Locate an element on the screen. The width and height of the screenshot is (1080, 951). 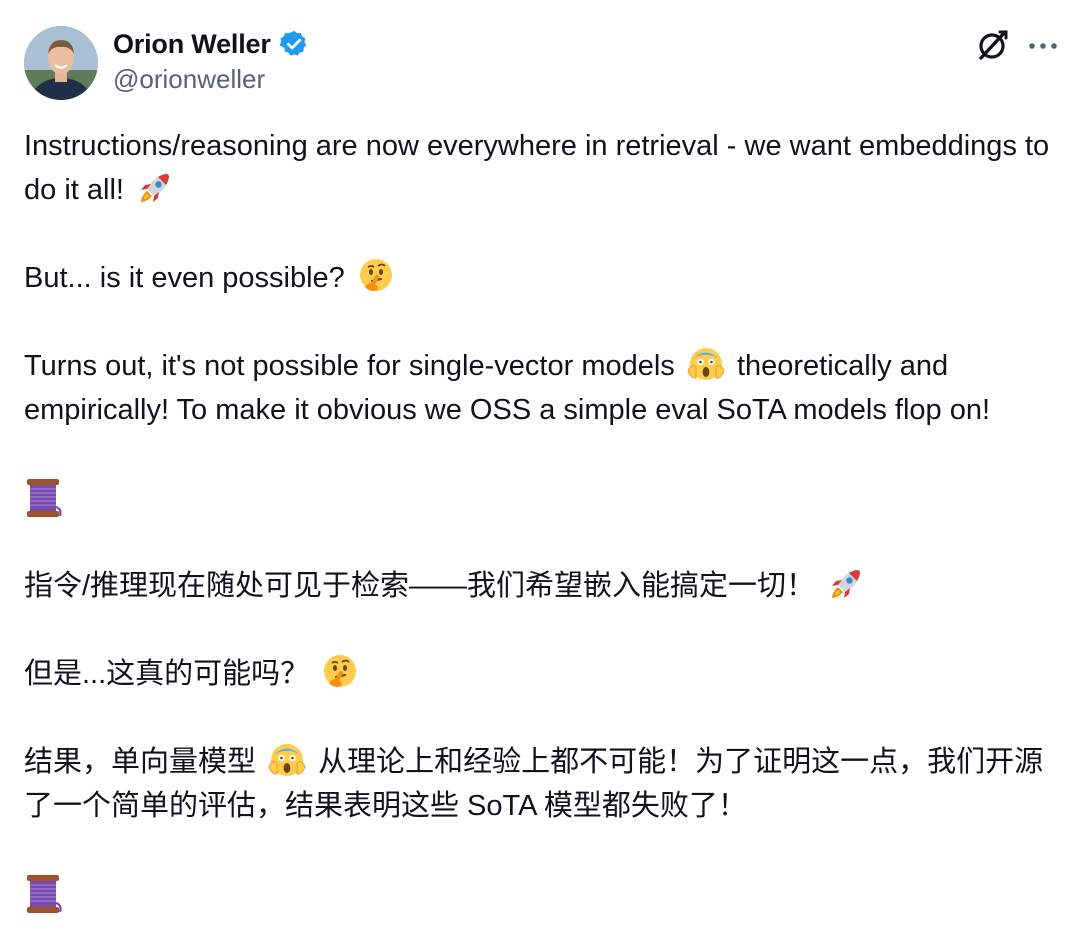
author-name: Orion Weller is located at coordinates (192, 44).